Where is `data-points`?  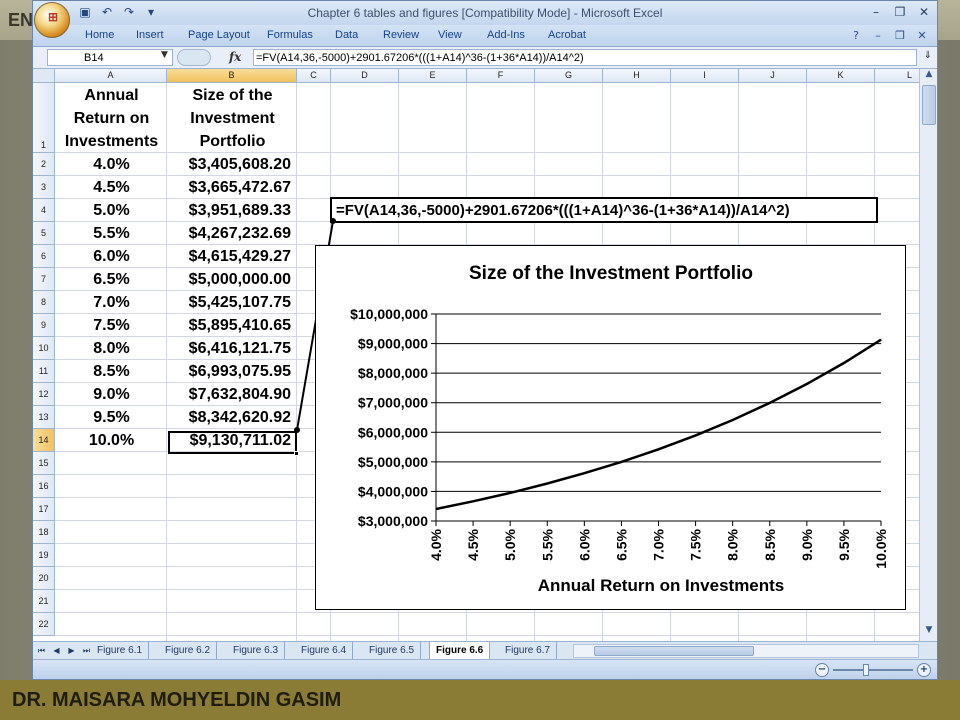 data-points is located at coordinates (658, 424).